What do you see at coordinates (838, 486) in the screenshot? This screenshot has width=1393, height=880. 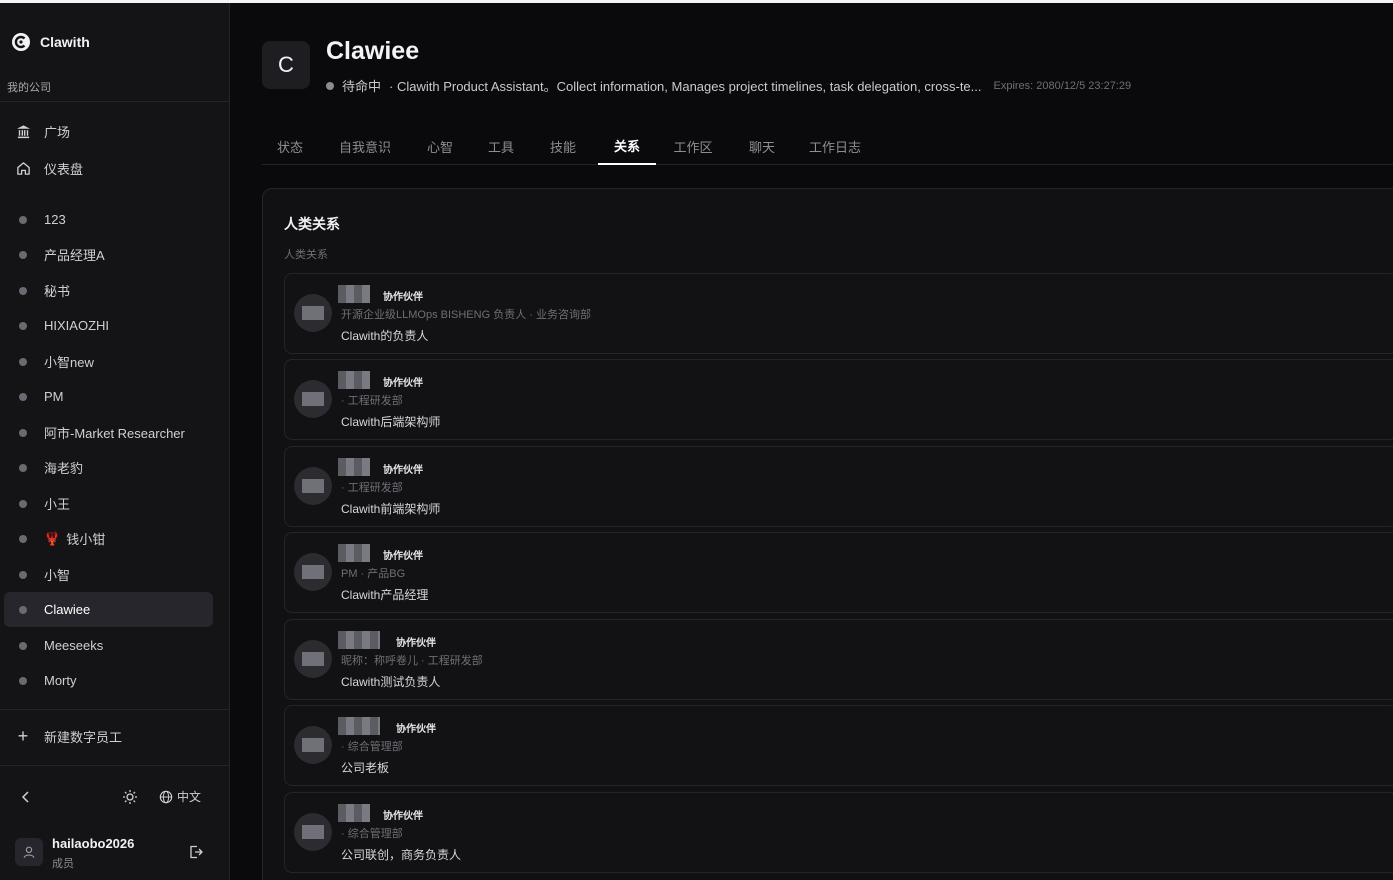 I see `relation-card: 协作伙伴 · 工程研发部 Clawith前端架构师` at bounding box center [838, 486].